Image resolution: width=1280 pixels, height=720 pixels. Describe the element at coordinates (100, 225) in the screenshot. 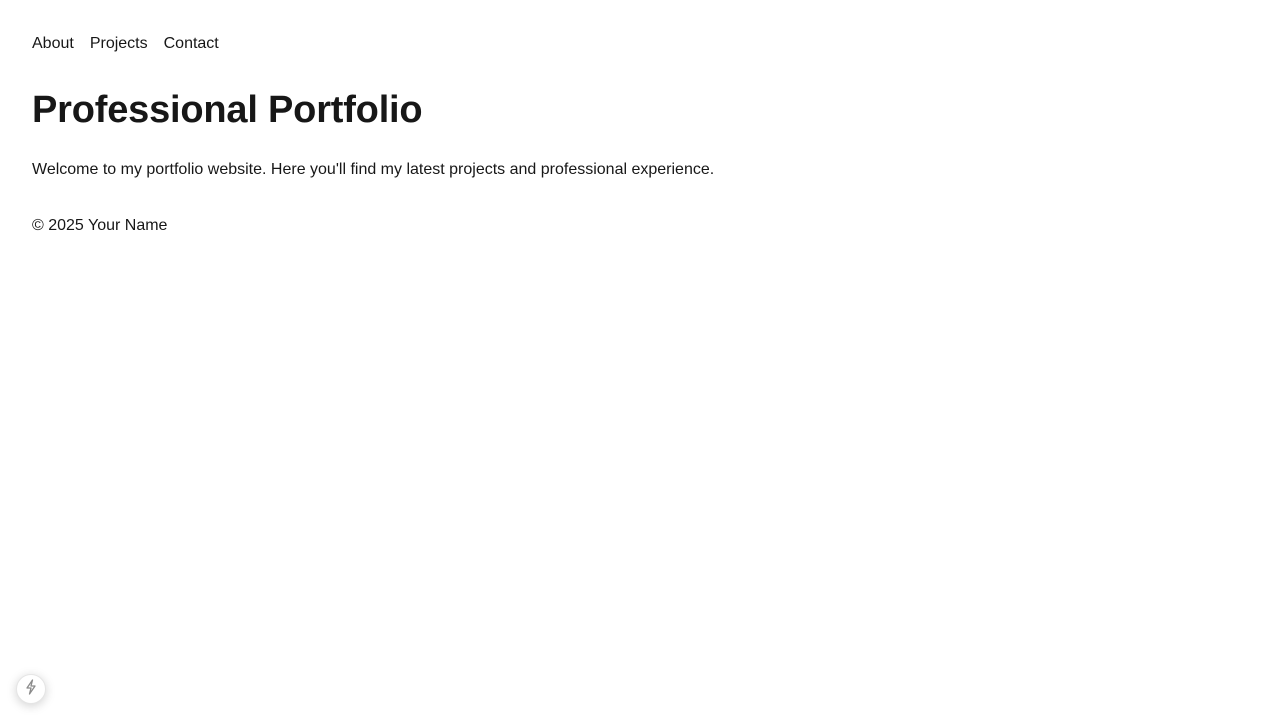

I see `site-footer: © 2025 Your Name` at that location.